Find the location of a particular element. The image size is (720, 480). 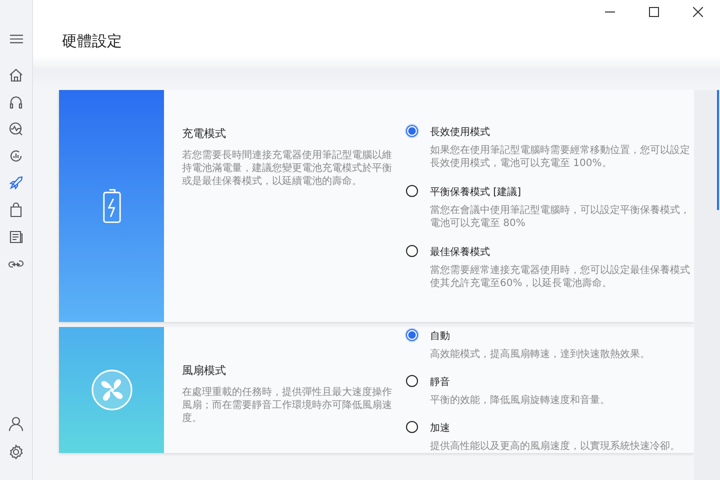

section-title: 風扇模式 is located at coordinates (204, 370).